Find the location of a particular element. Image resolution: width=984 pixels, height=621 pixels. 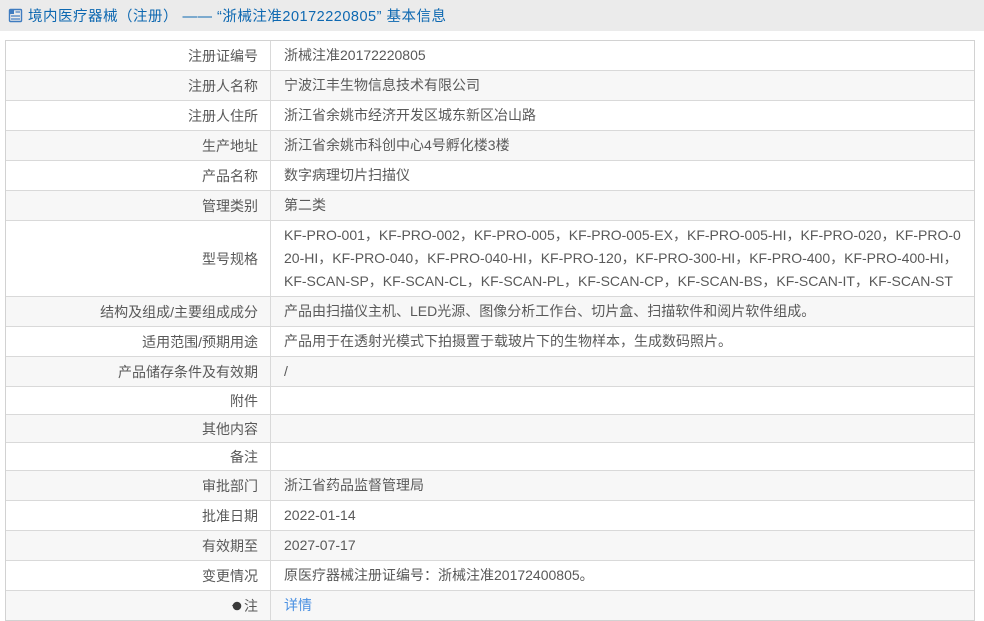

table-row-storage-conditions: 产品储存条件及有效期 / is located at coordinates (490, 372).